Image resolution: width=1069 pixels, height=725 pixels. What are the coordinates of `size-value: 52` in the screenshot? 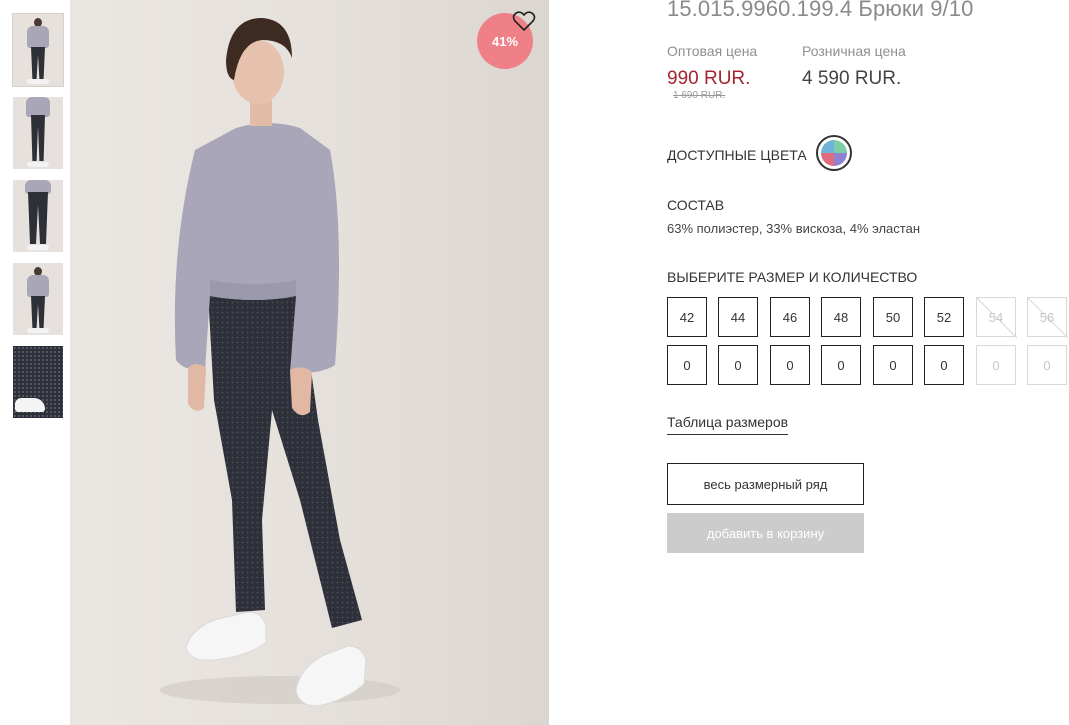 It's located at (944, 317).